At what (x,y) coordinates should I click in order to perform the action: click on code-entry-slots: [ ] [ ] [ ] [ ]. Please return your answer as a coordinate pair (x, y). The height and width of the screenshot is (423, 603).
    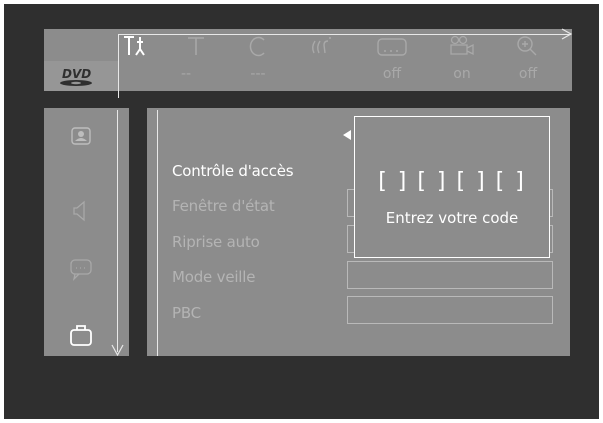
    Looking at the image, I should click on (452, 181).